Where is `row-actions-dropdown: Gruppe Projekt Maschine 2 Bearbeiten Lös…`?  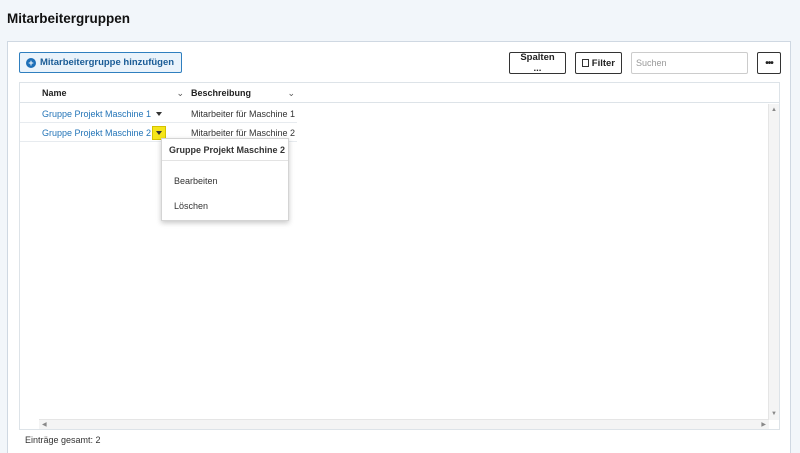
row-actions-dropdown: Gruppe Projekt Maschine 2 Bearbeiten Lös… is located at coordinates (225, 179).